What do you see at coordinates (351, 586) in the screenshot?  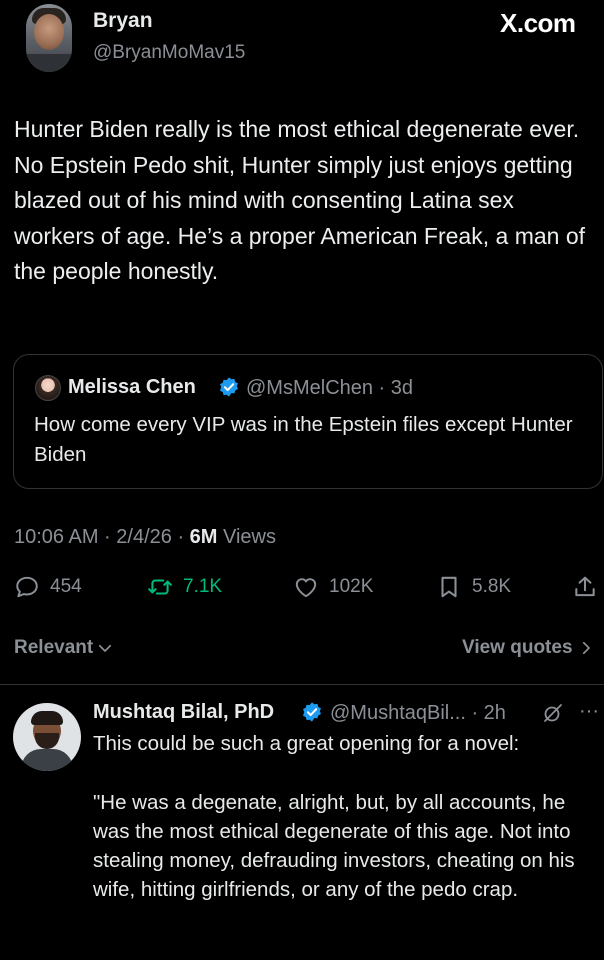 I see `like-count: 102K` at bounding box center [351, 586].